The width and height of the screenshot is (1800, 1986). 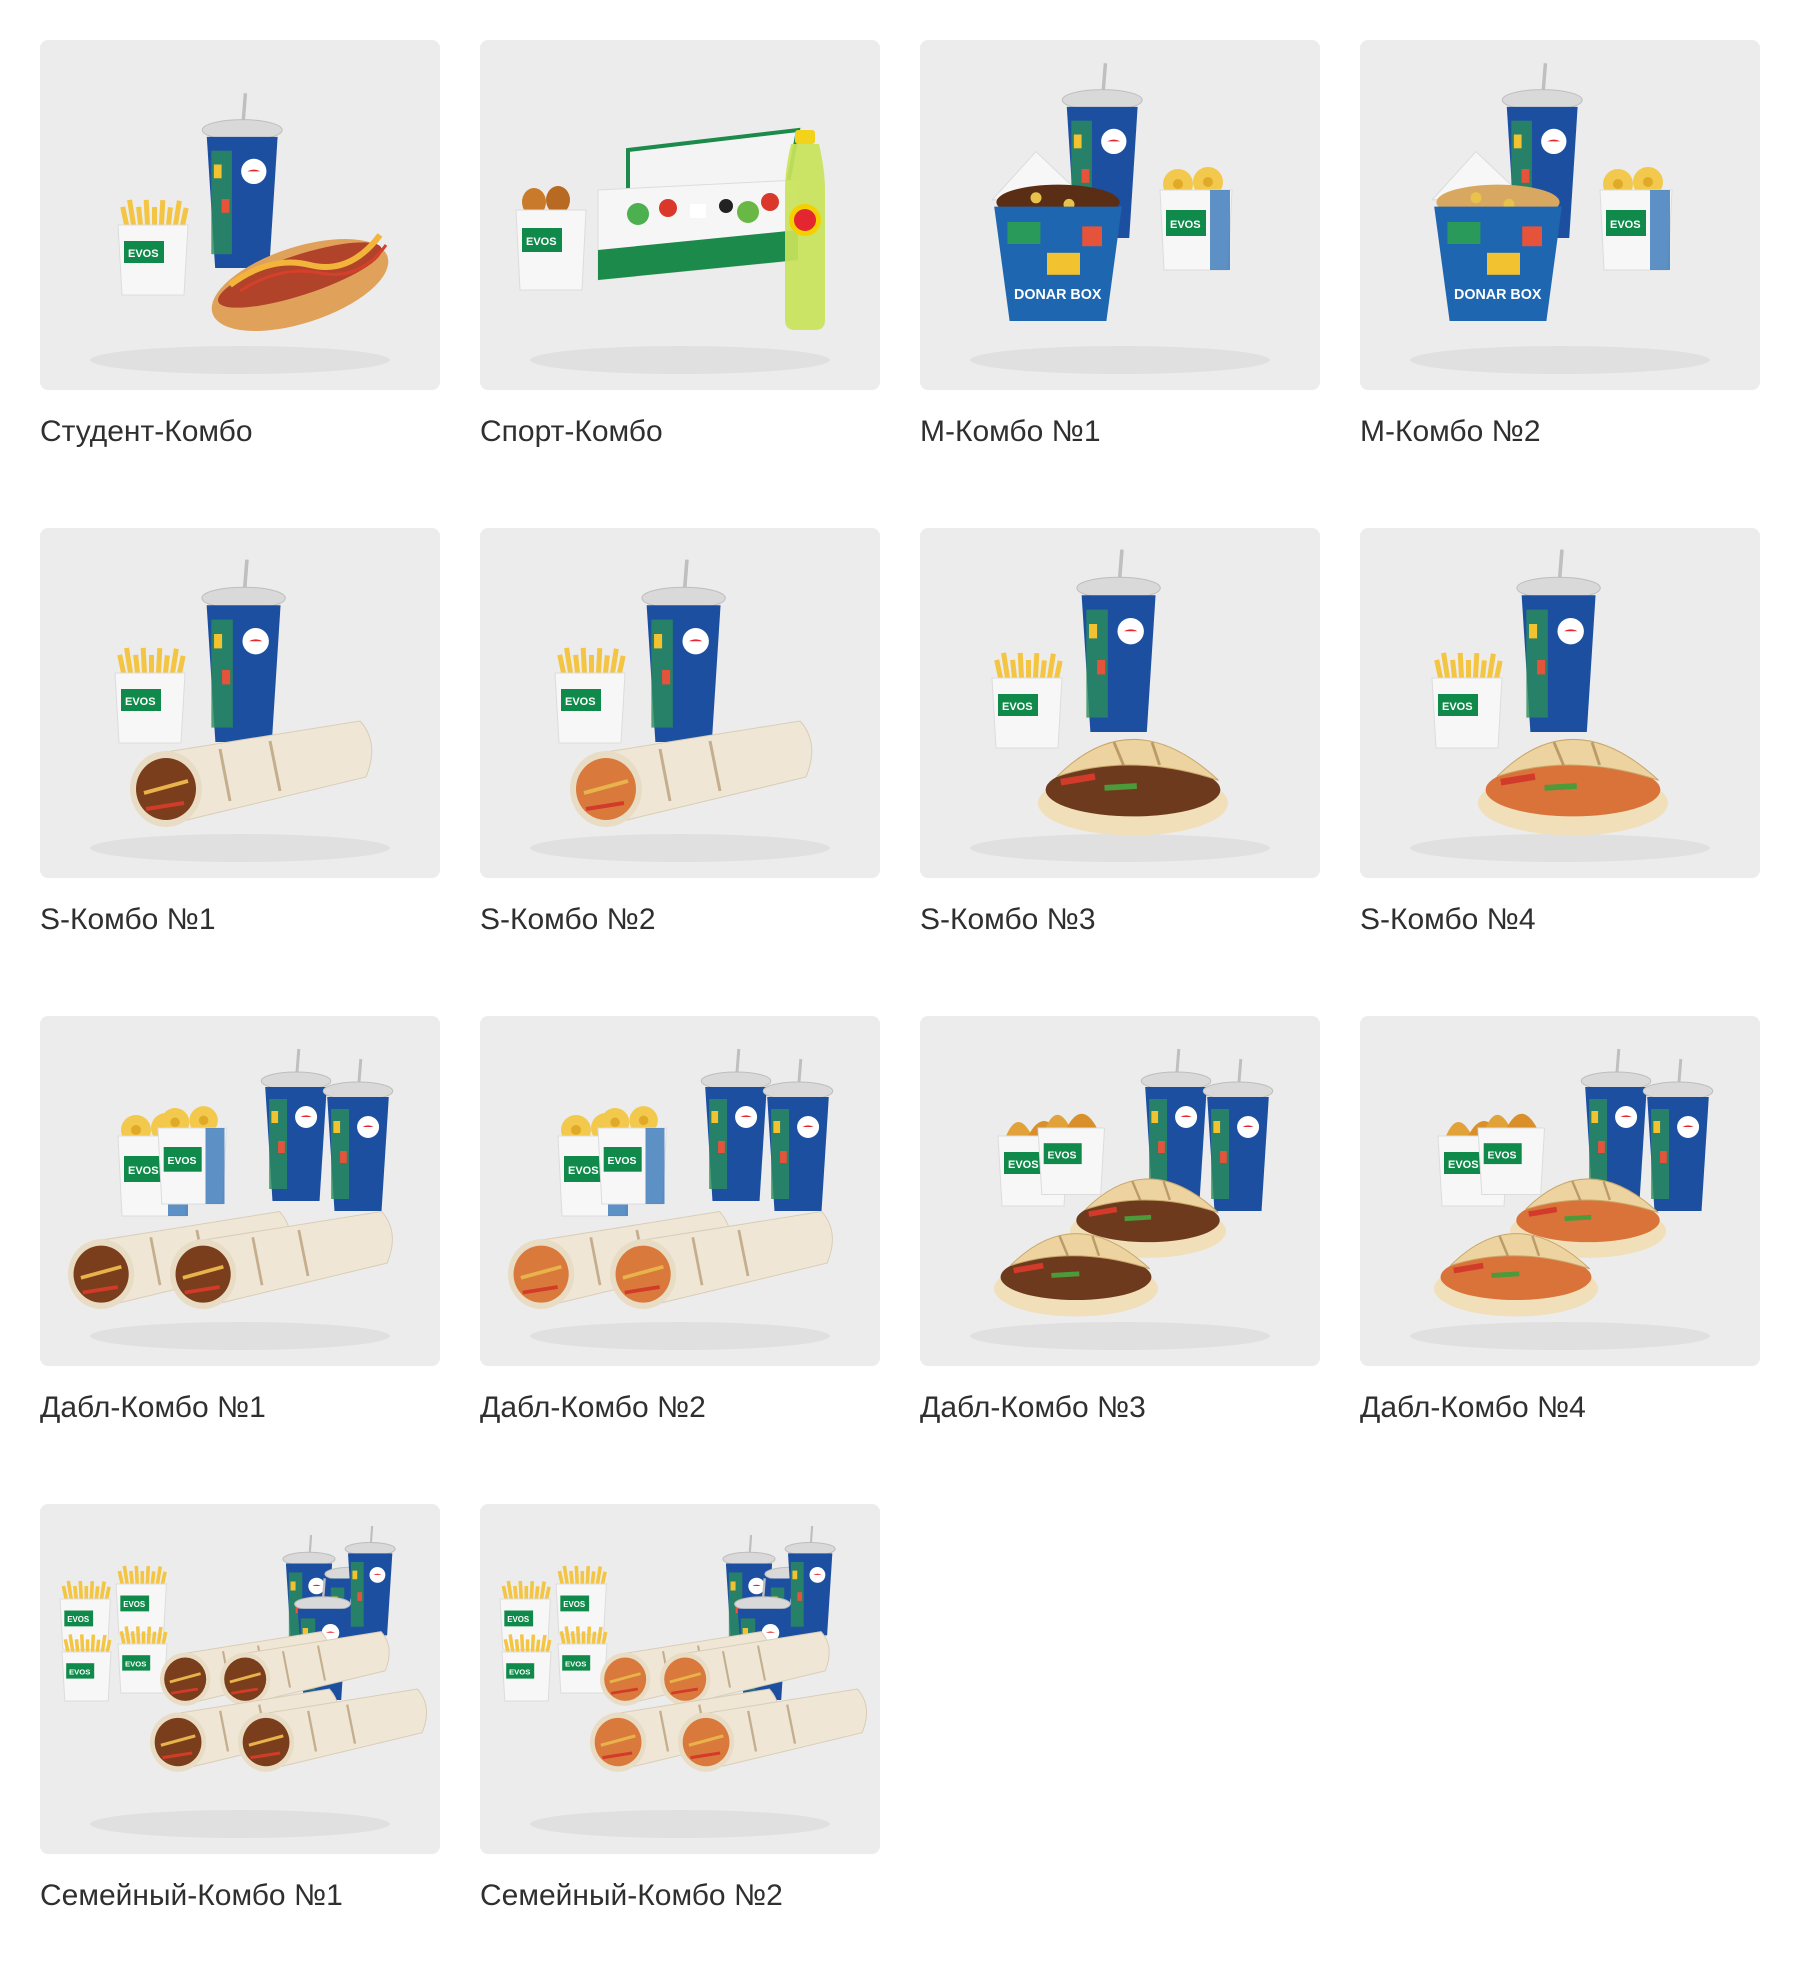 I want to click on combo-double-wrap-beef-illustration: EVOS EVOS, so click(x=231, y=1199).